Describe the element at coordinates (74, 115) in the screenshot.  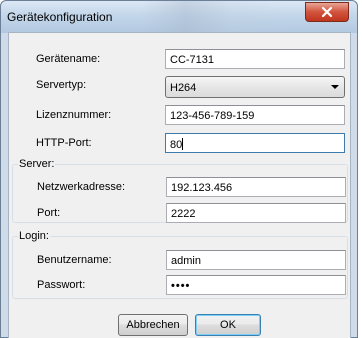
I see `lizenznummer-label: Lizenznummer:` at that location.